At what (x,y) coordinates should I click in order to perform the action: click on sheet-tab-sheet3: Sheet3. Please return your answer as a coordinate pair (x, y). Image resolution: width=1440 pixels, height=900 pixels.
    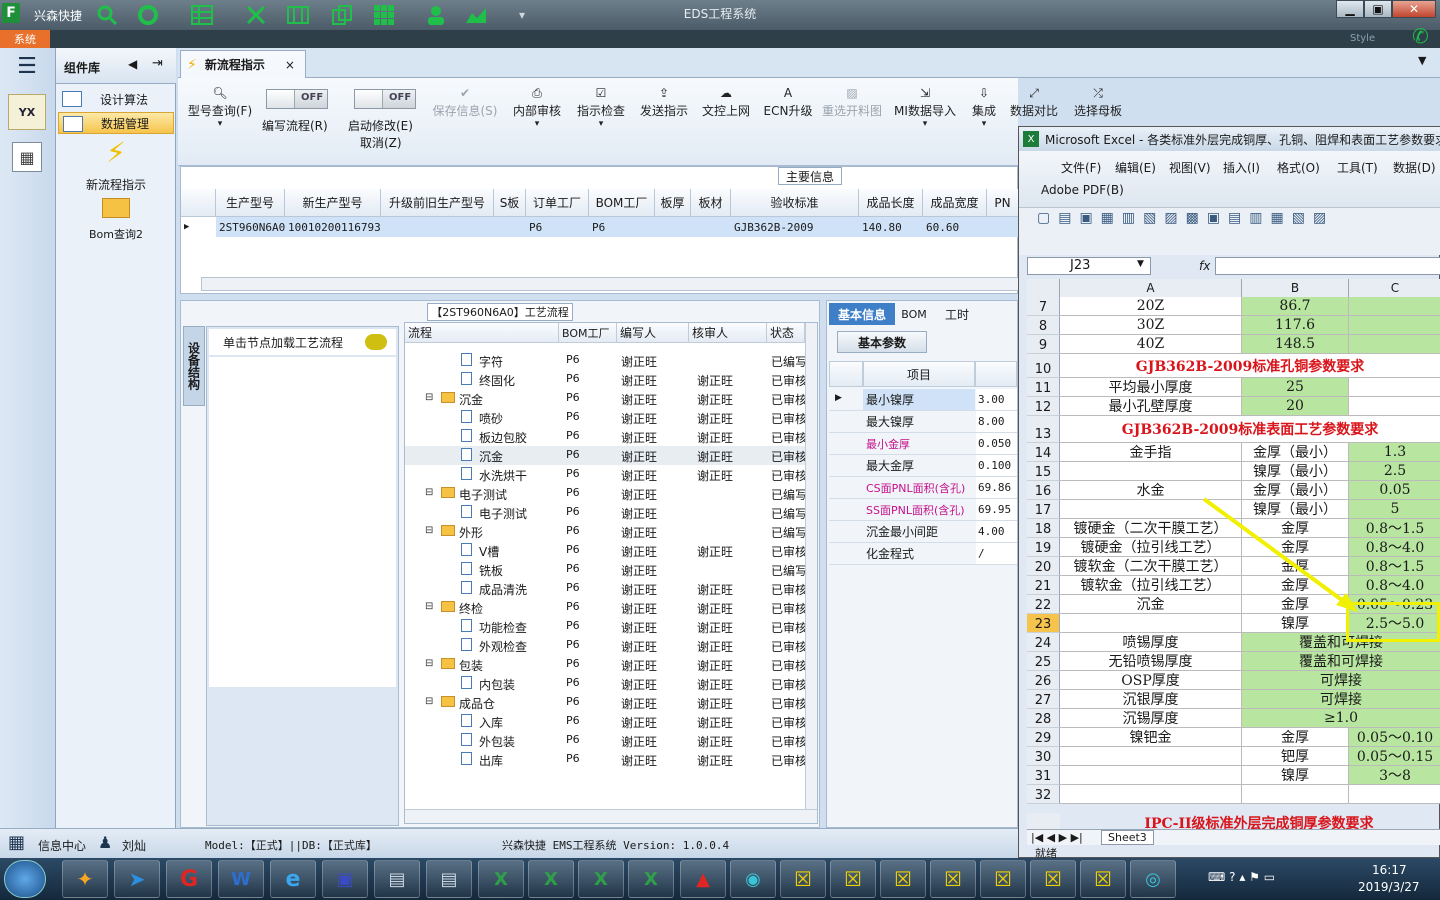
    Looking at the image, I should click on (1127, 837).